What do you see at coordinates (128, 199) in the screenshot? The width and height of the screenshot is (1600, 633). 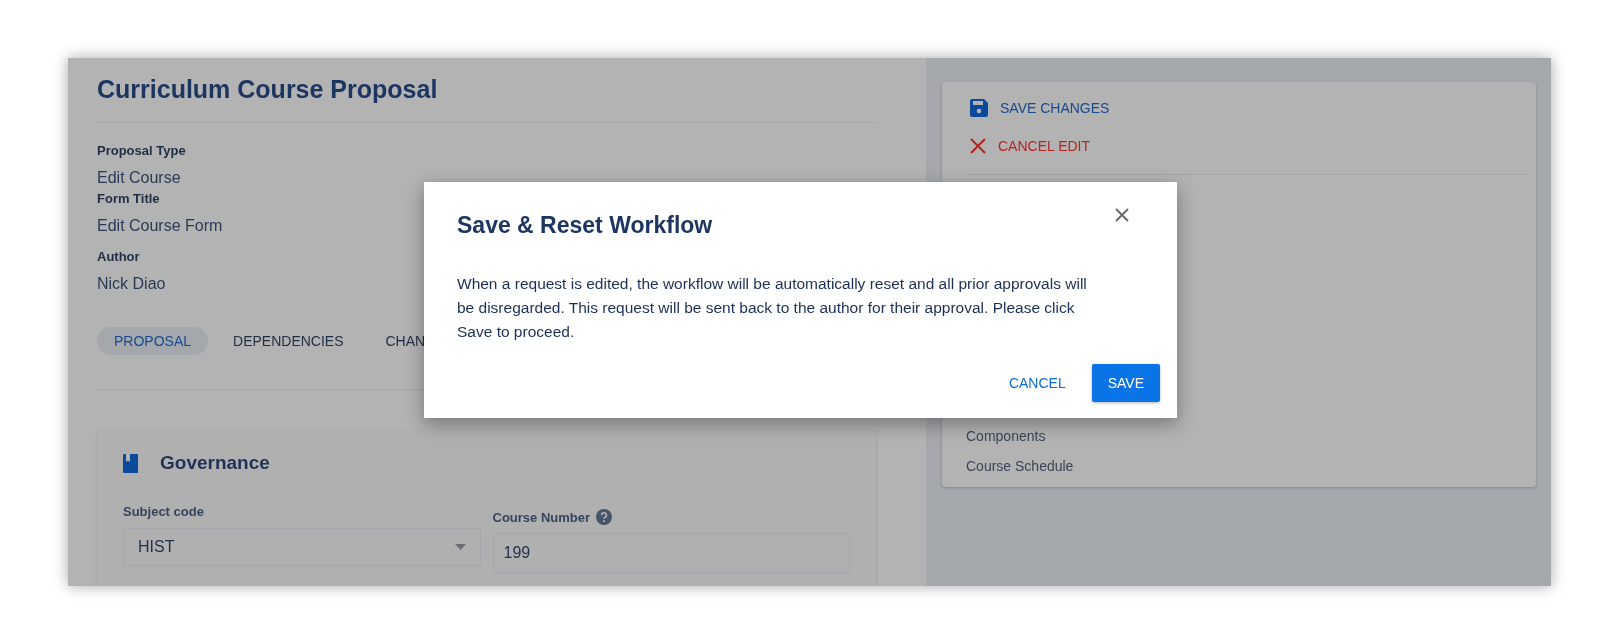 I see `field-label: Form Title` at bounding box center [128, 199].